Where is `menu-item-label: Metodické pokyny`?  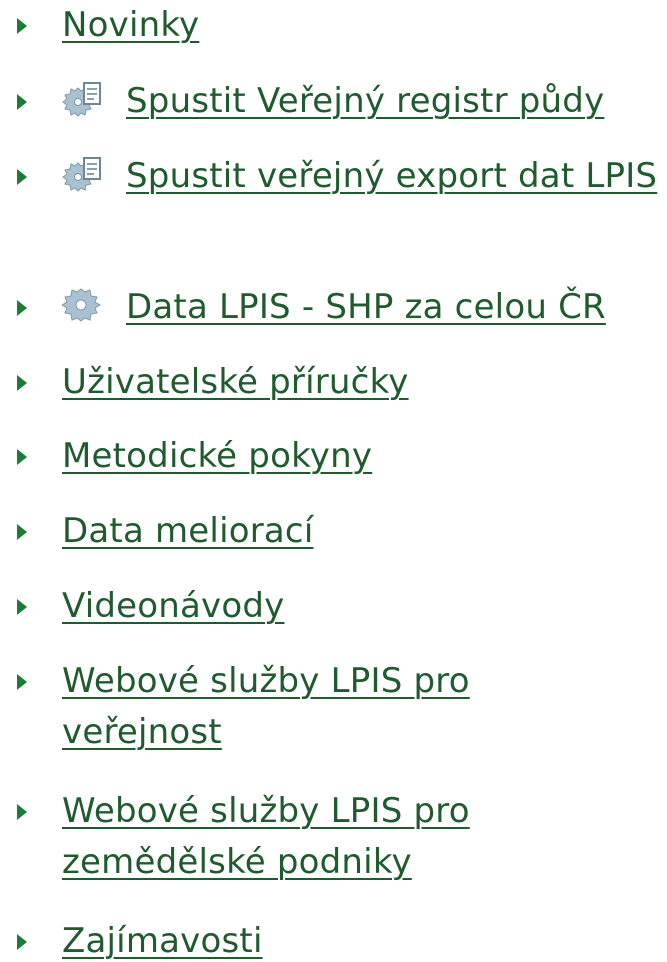
menu-item-label: Metodické pokyny is located at coordinates (217, 456).